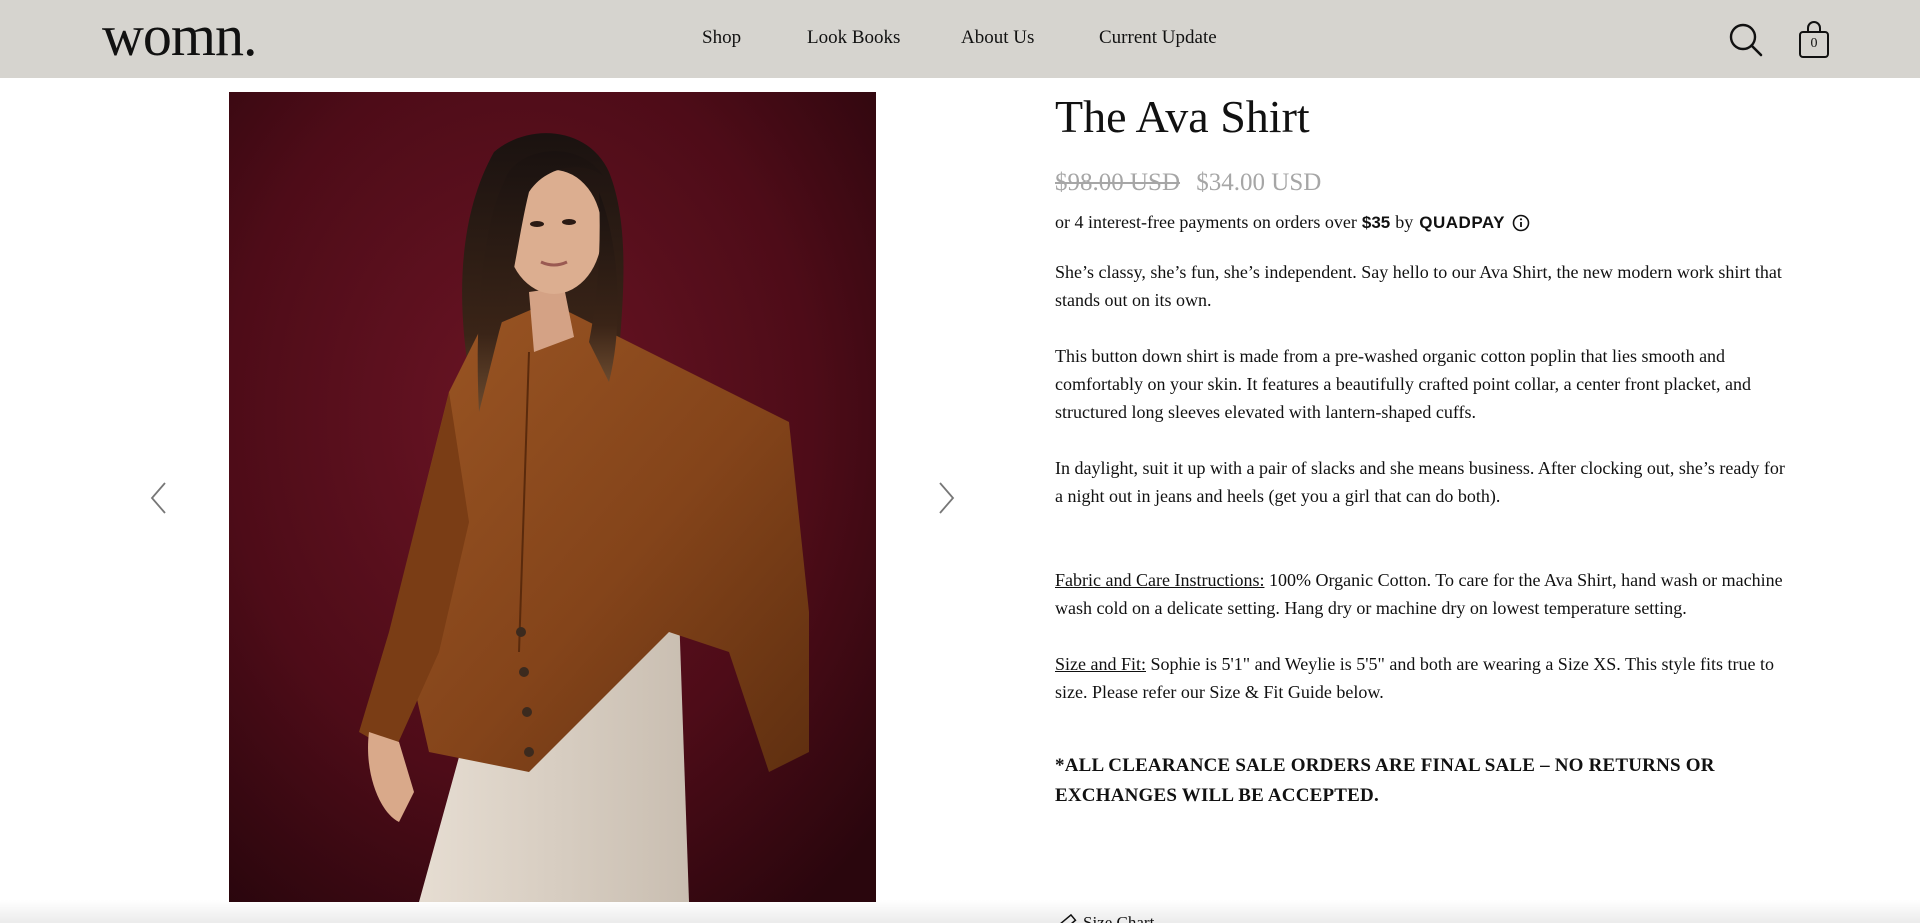 The width and height of the screenshot is (1920, 923). I want to click on nav-item-about-us: About Us, so click(997, 38).